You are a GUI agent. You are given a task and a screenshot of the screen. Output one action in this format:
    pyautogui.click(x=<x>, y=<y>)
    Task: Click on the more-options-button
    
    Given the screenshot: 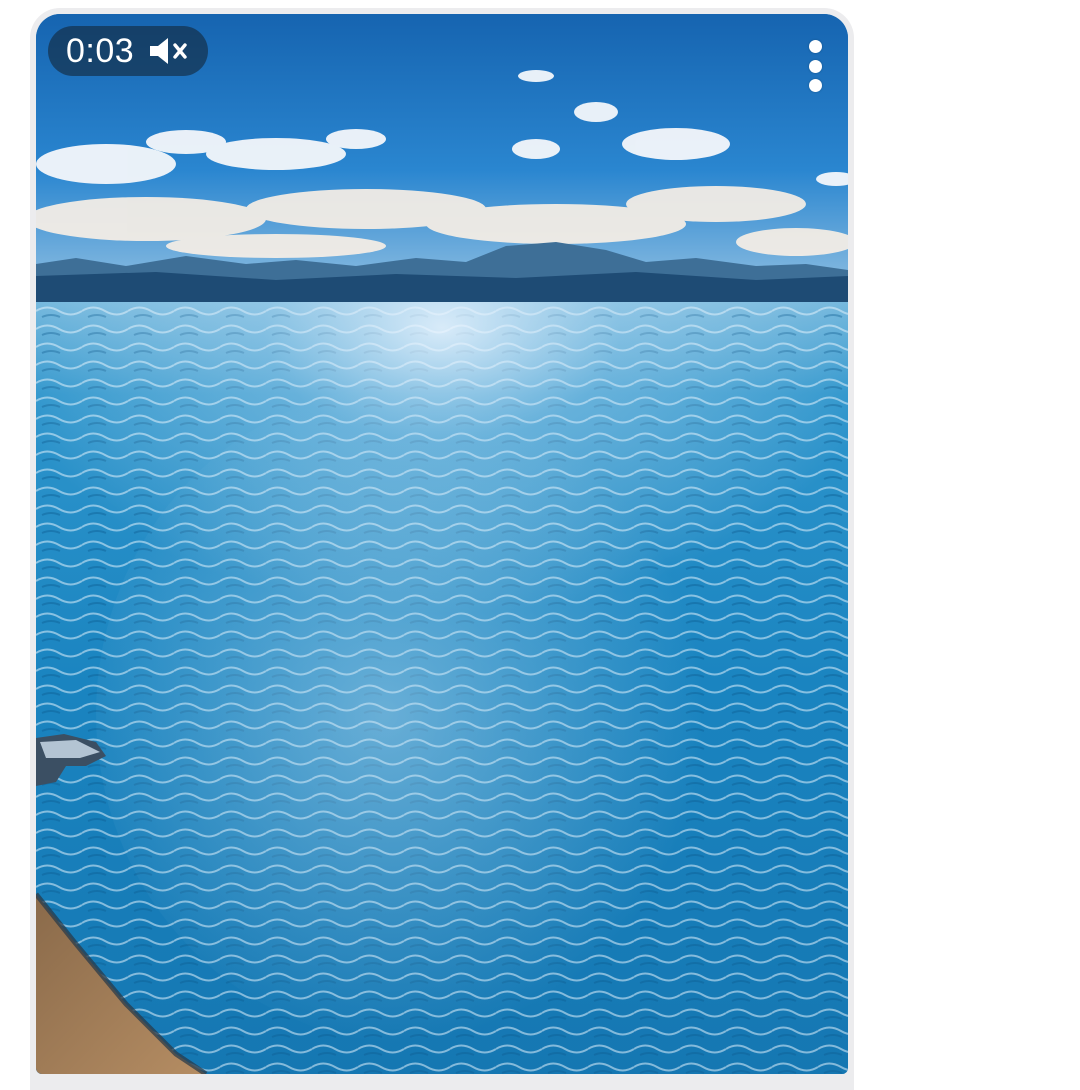 What is the action you would take?
    pyautogui.click(x=815, y=66)
    